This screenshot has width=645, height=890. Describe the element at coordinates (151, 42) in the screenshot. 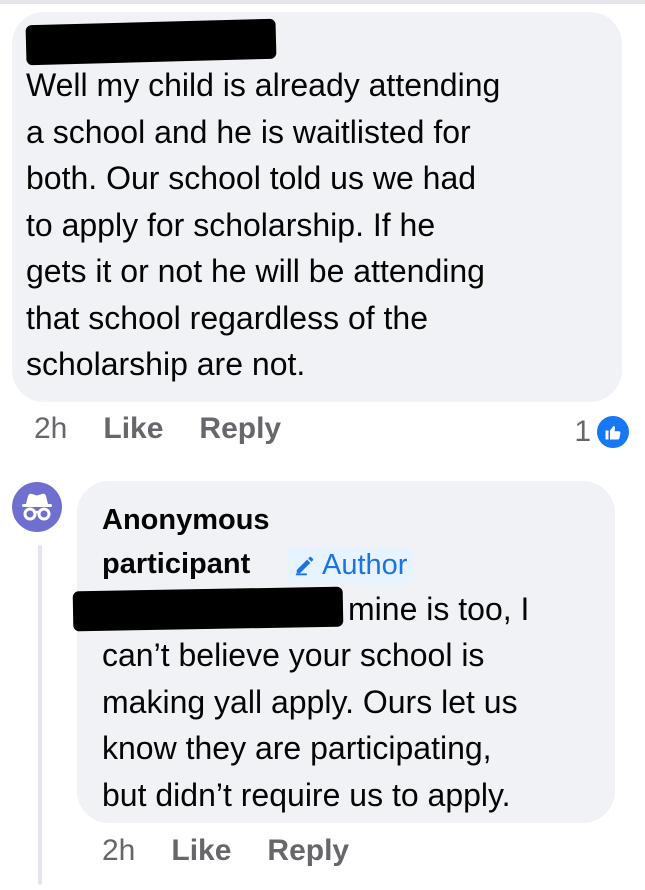

I see `redacted-name` at that location.